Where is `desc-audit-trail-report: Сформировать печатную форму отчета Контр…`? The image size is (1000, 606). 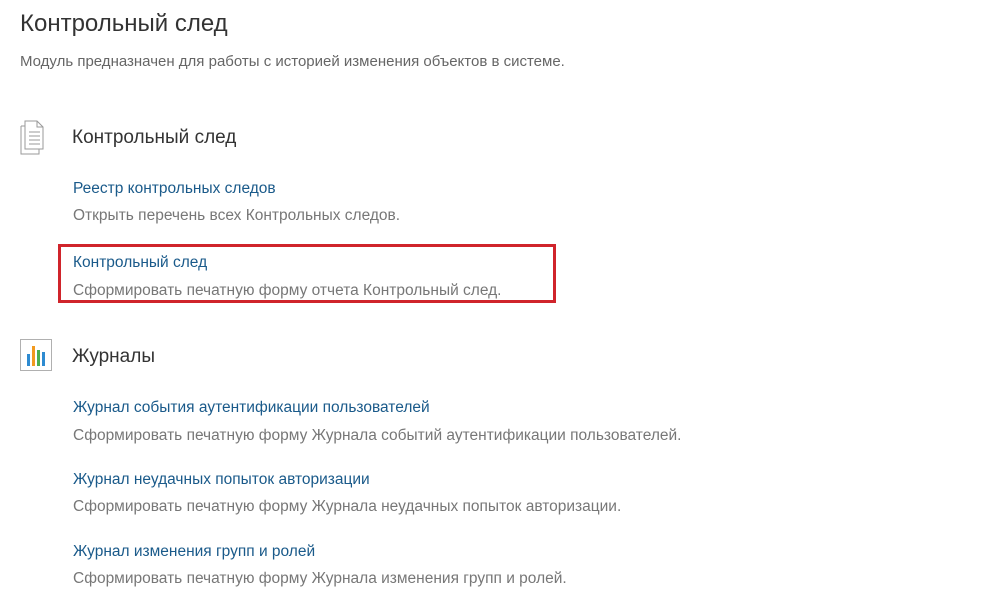 desc-audit-trail-report: Сформировать печатную форму отчета Контр… is located at coordinates (287, 290).